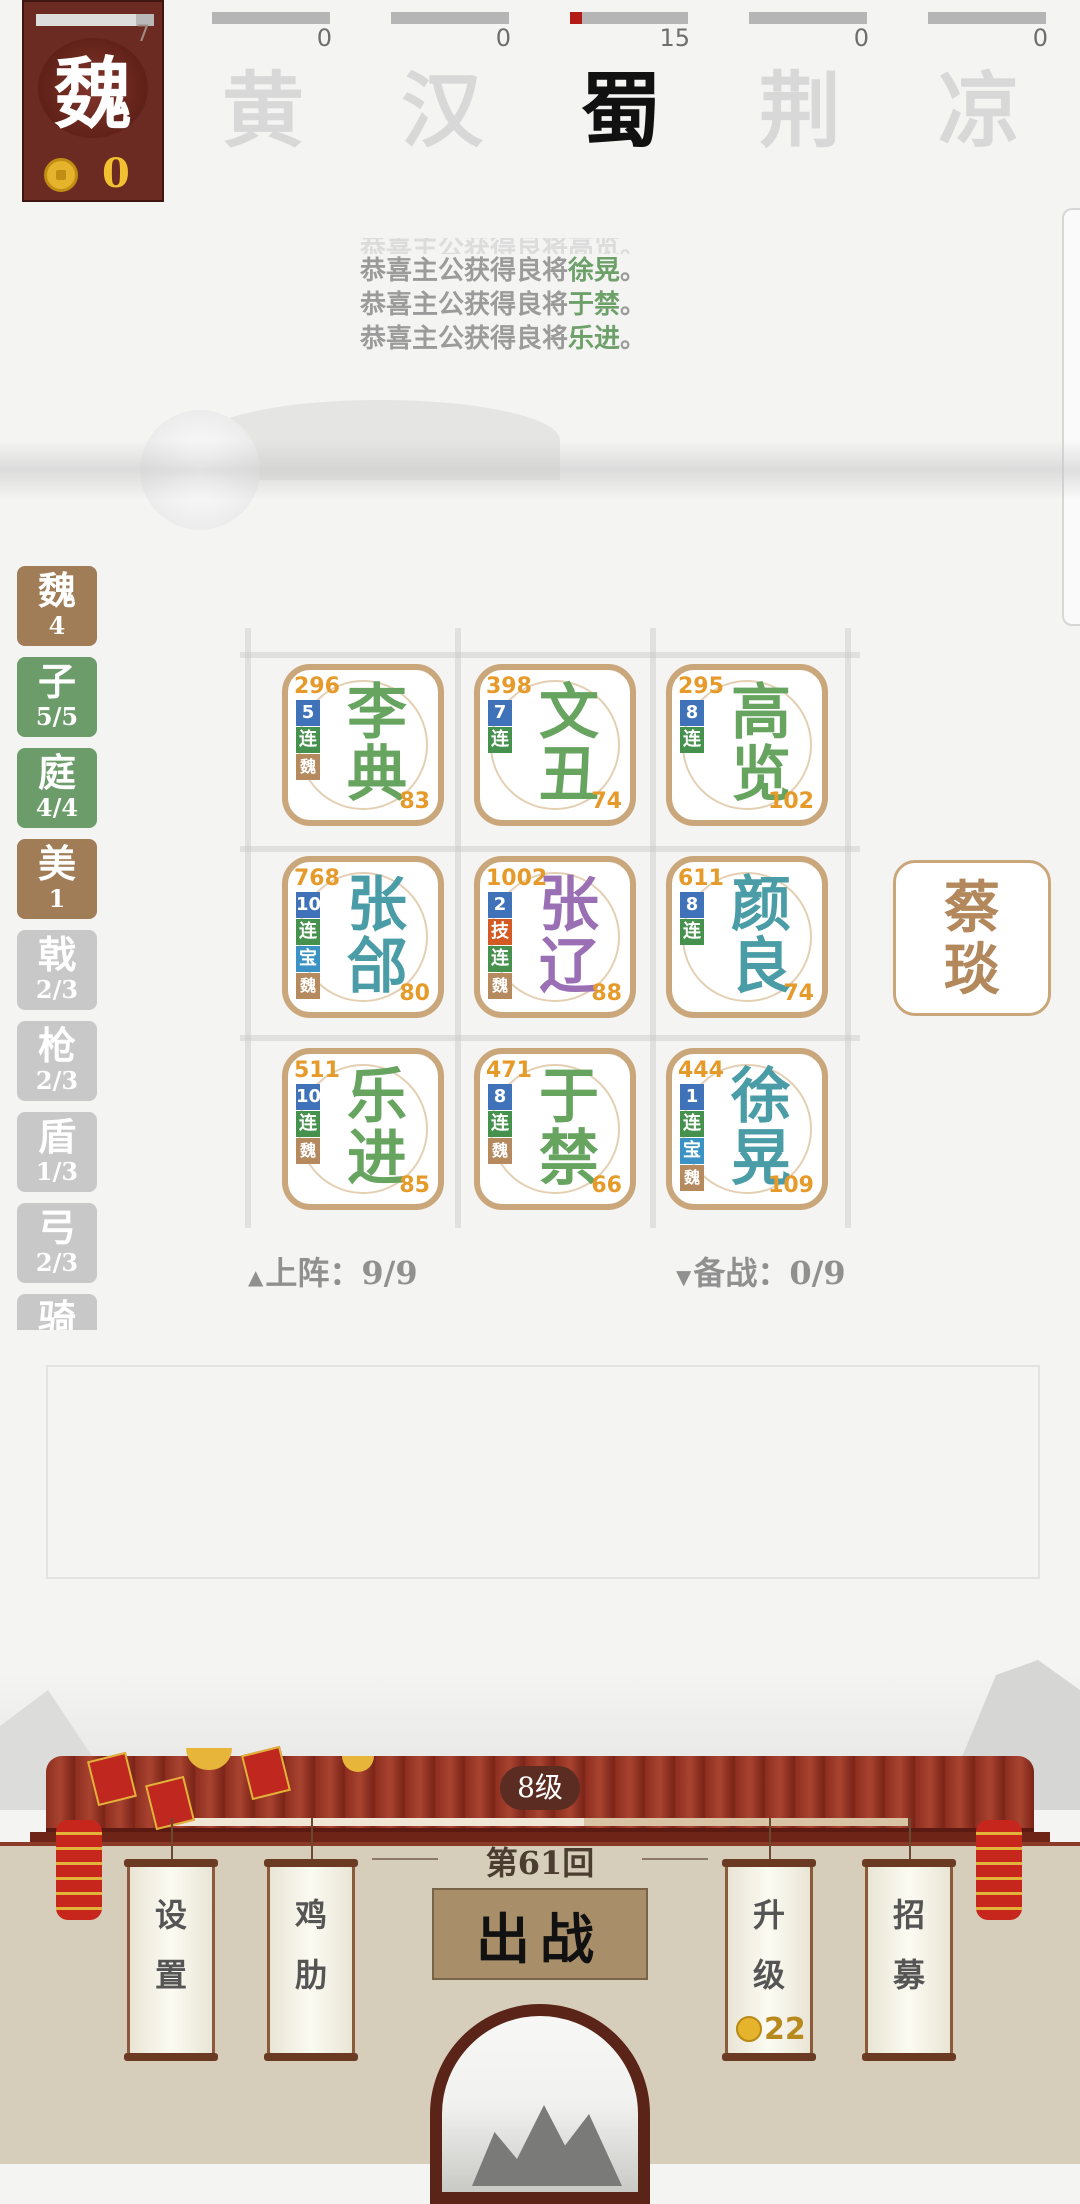 Image resolution: width=1080 pixels, height=2204 pixels. I want to click on active-lineup-counter: ▲上阵：9/9, so click(333, 1273).